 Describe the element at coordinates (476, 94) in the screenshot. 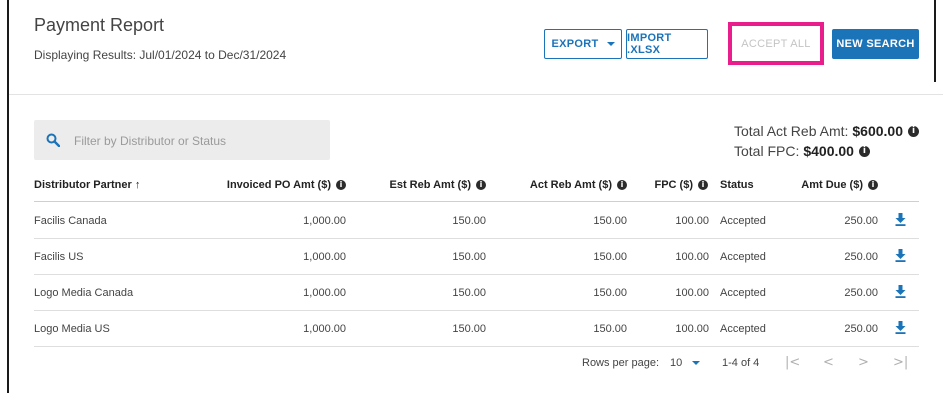

I see `header-divider` at that location.